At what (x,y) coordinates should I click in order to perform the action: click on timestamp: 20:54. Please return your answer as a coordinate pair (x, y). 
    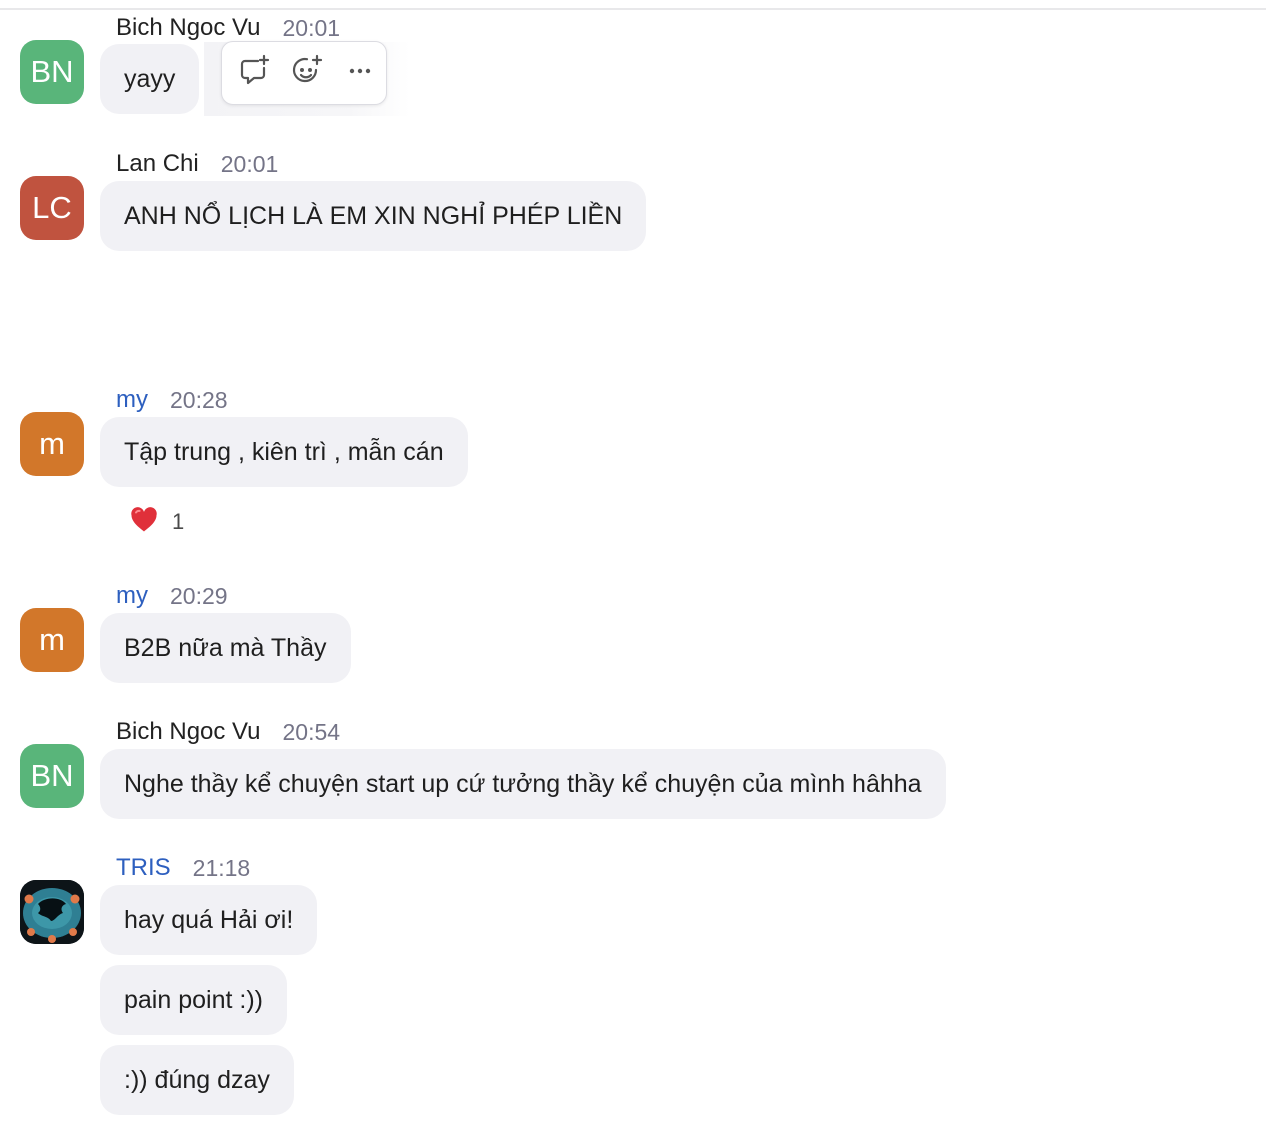
    Looking at the image, I should click on (311, 731).